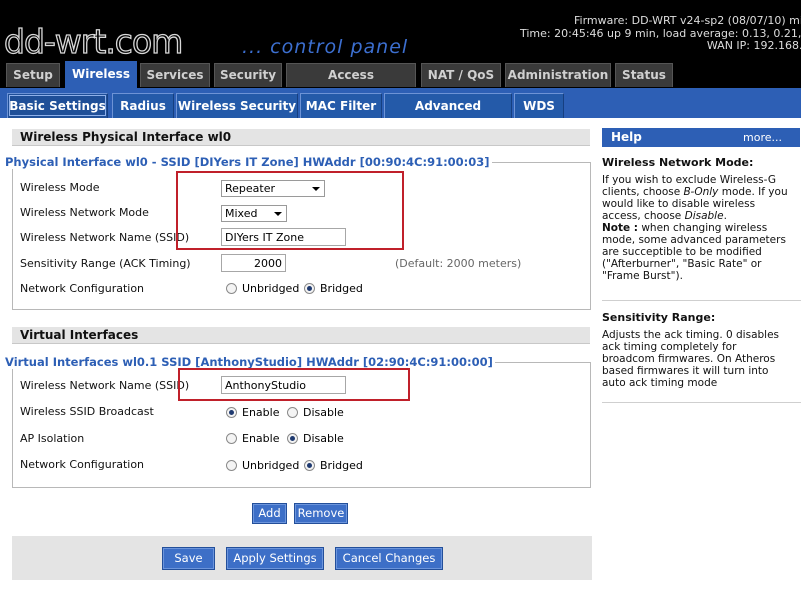 The image size is (801, 589). I want to click on subtab-wireless-security: Wireless Security, so click(237, 105).